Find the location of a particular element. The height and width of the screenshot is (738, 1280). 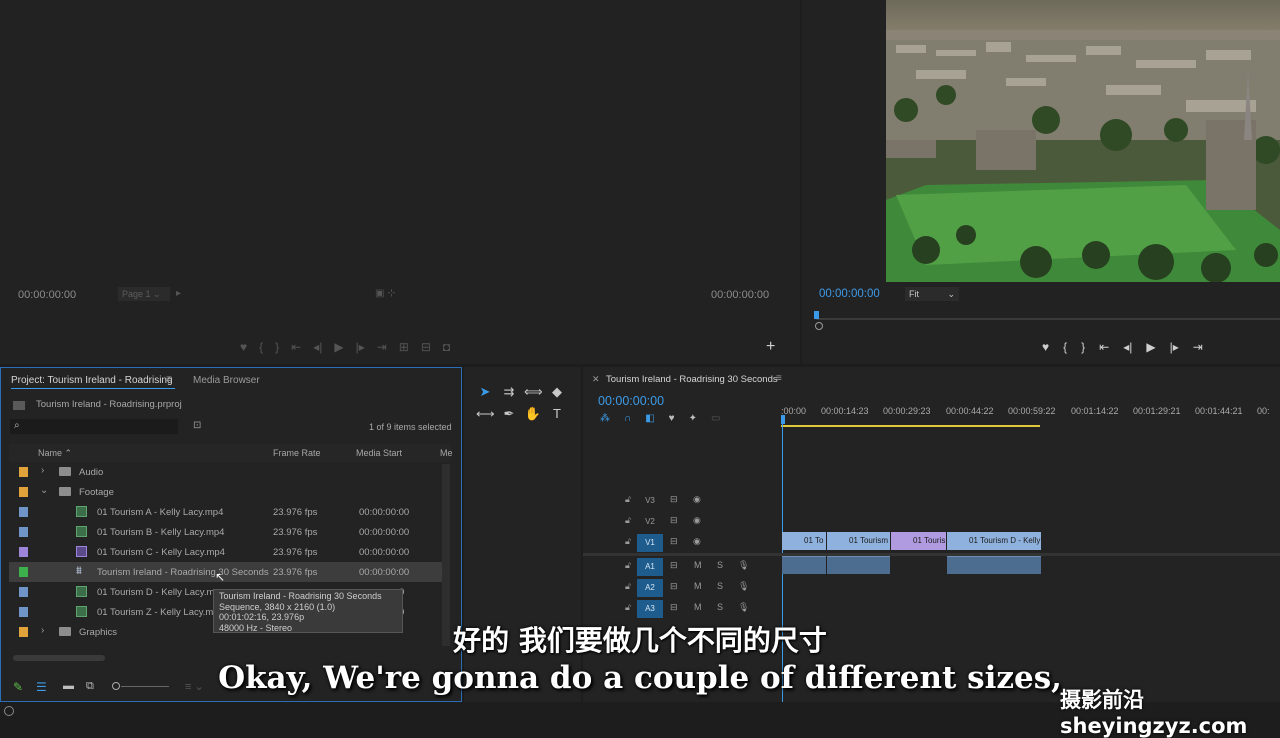

insert-icon: ⊞ is located at coordinates (404, 347).